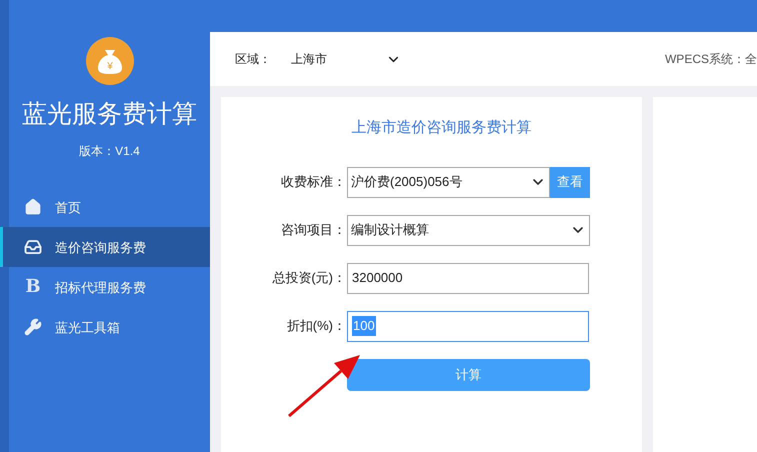 The width and height of the screenshot is (757, 452). I want to click on input-field: 100, so click(468, 326).